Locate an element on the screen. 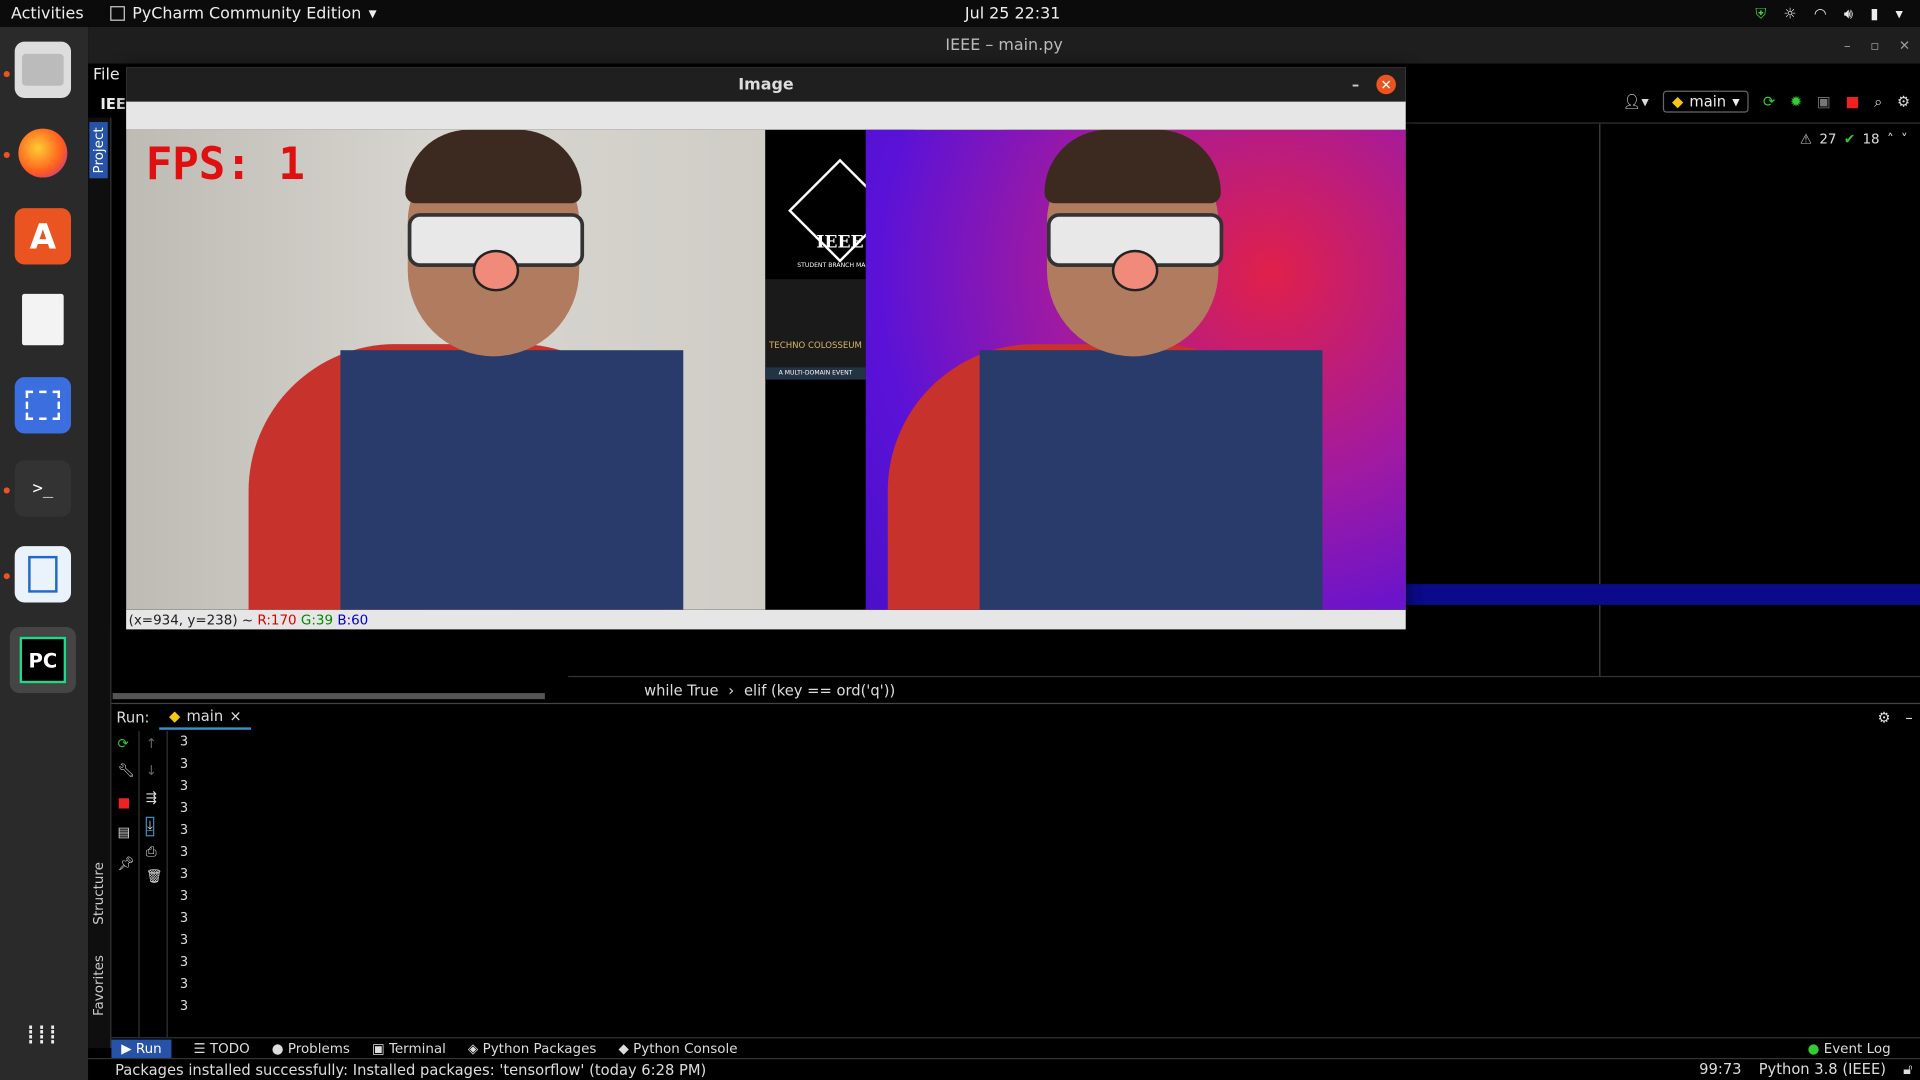 The width and height of the screenshot is (1920, 1080). tab-terminal-label: Terminal is located at coordinates (417, 1048).